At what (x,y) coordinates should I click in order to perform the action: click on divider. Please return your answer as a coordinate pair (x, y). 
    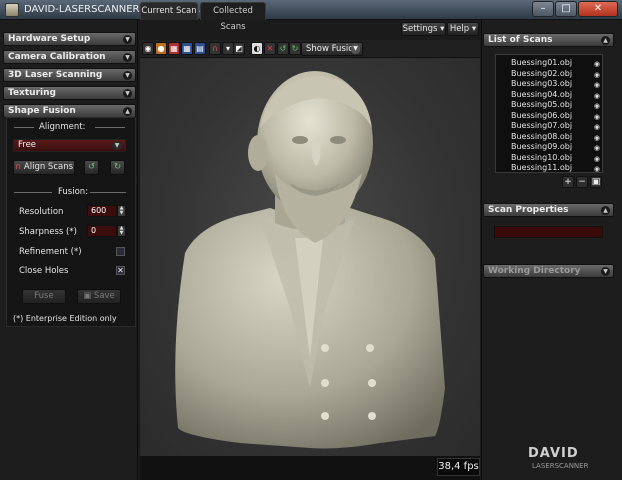
    Looking at the image, I should click on (110, 127).